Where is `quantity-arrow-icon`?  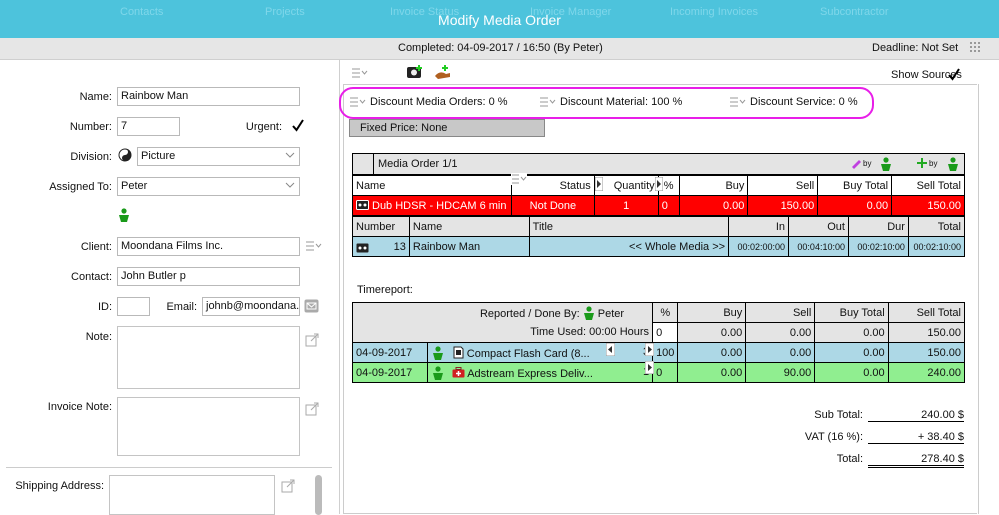
quantity-arrow-icon is located at coordinates (659, 184).